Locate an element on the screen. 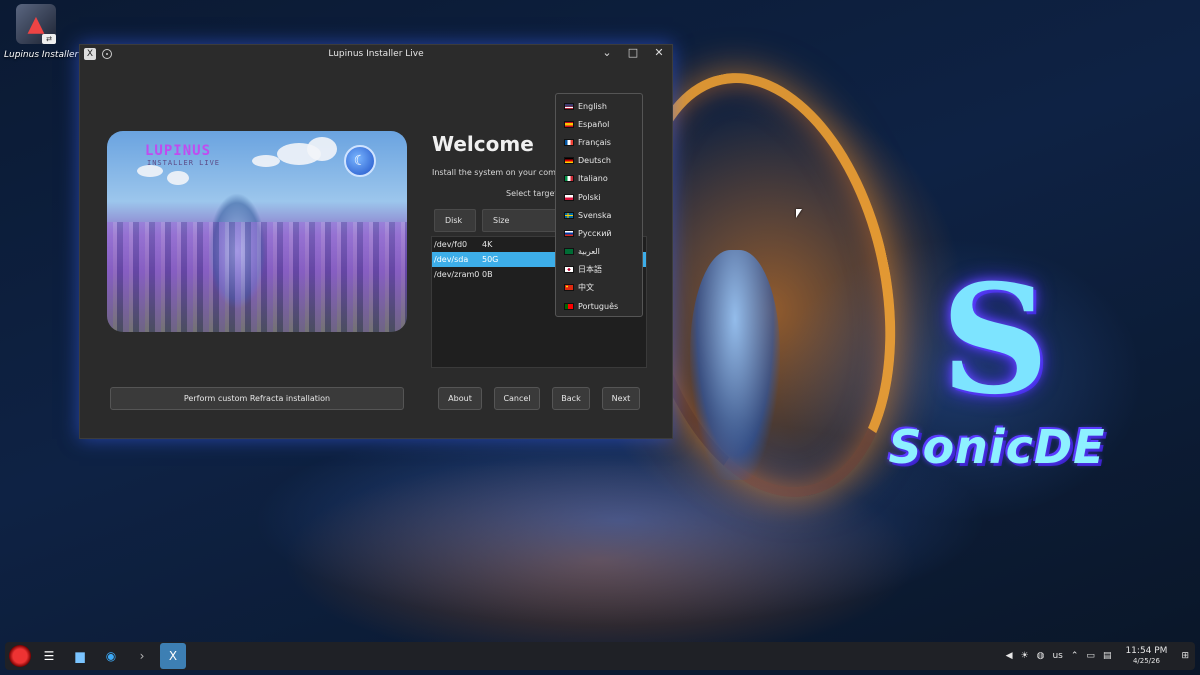 The height and width of the screenshot is (675, 1200). clock: 11:54 PM 4/25/26 is located at coordinates (1146, 656).